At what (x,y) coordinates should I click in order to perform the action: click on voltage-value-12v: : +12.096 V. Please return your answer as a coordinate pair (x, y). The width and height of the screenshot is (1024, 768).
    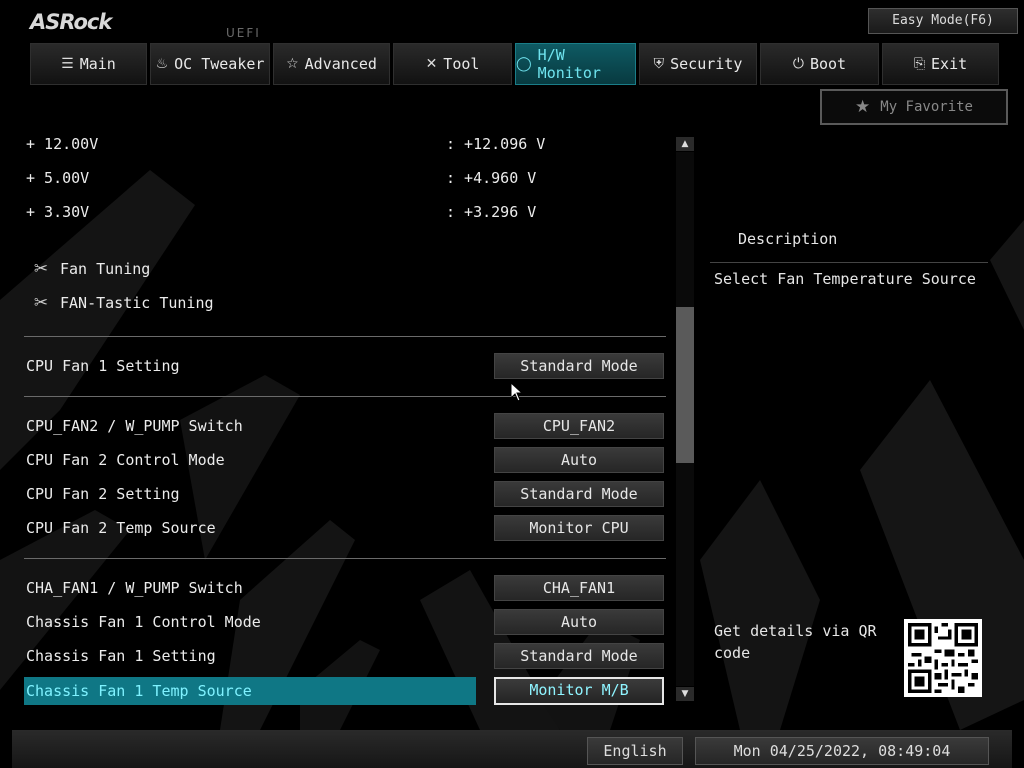
    Looking at the image, I should click on (496, 144).